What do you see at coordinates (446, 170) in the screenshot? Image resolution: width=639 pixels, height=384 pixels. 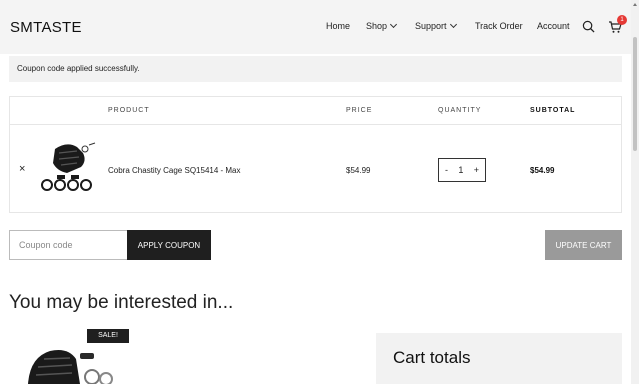 I see `quantity-decrease-button: -` at bounding box center [446, 170].